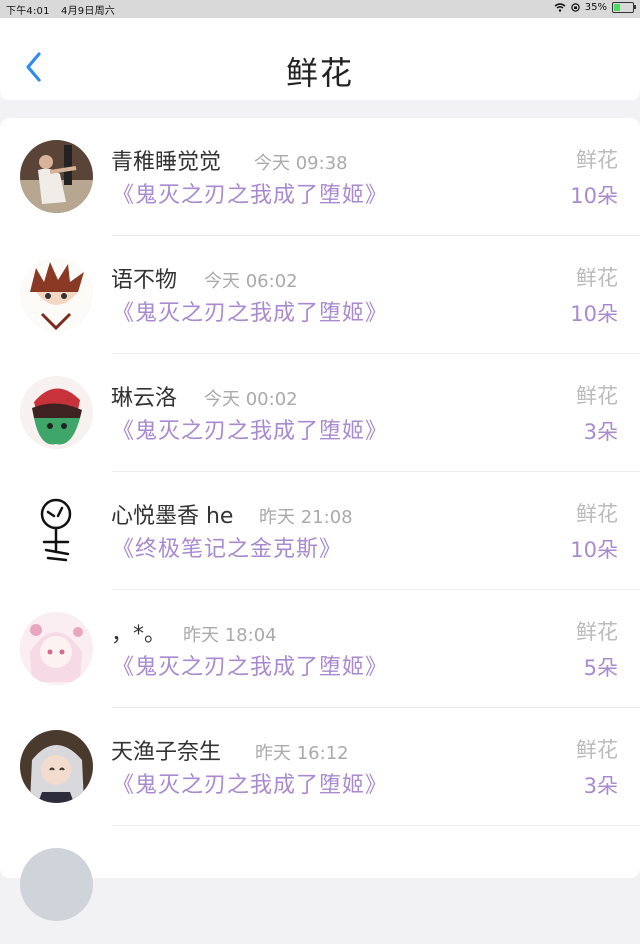  Describe the element at coordinates (144, 280) in the screenshot. I see `user-name: 语不物` at that location.